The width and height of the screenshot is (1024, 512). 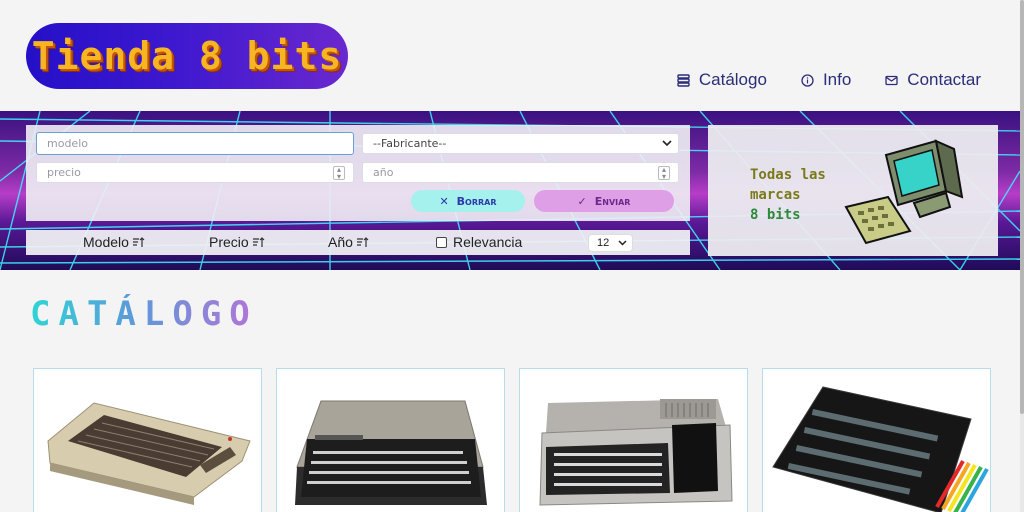 I want to click on nav-catalog: Catálogo, so click(x=722, y=80).